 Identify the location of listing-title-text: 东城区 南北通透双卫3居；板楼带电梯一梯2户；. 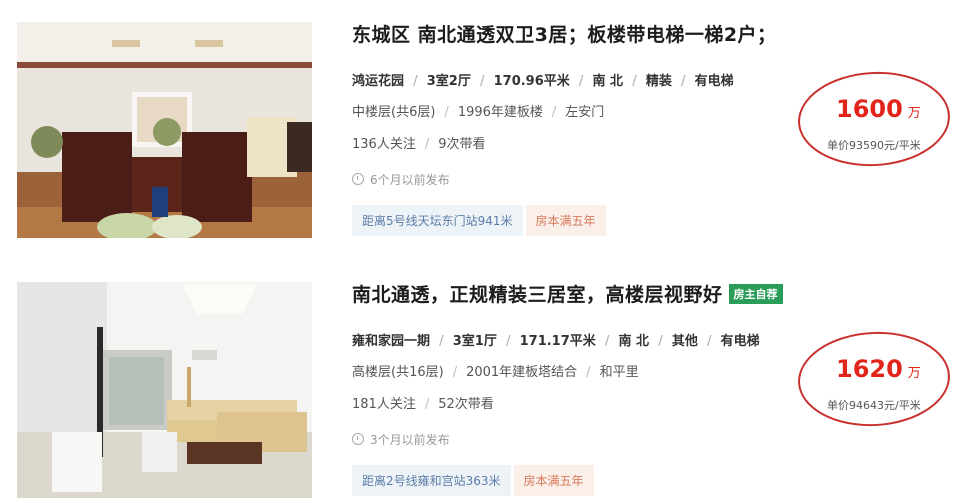
(564, 35).